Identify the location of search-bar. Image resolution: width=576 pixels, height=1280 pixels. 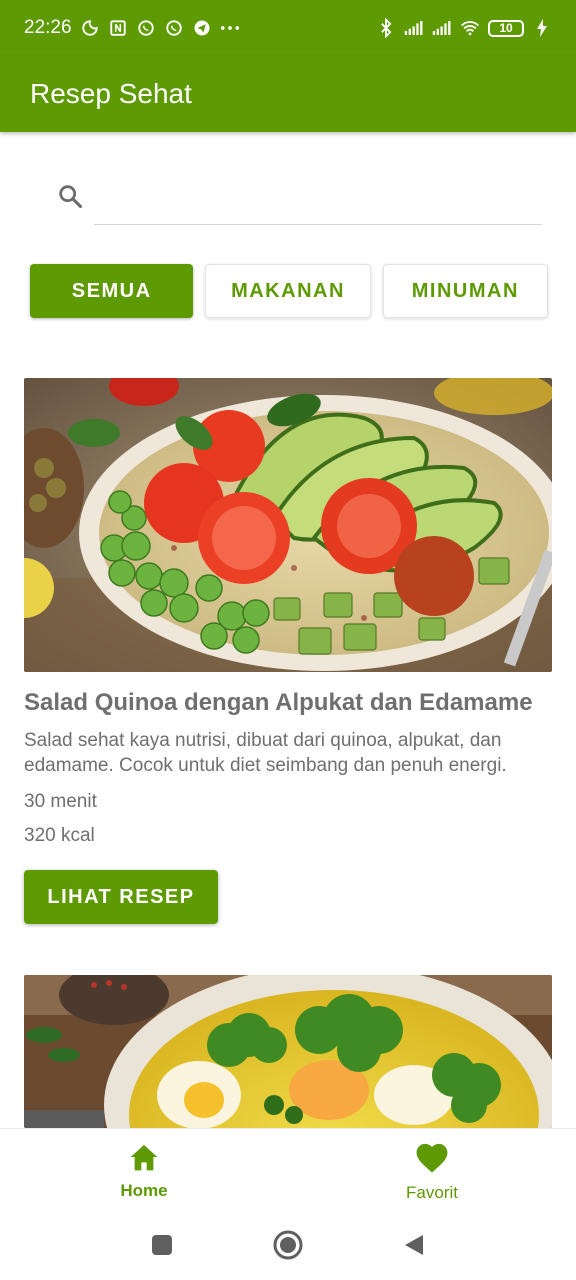
(299, 196).